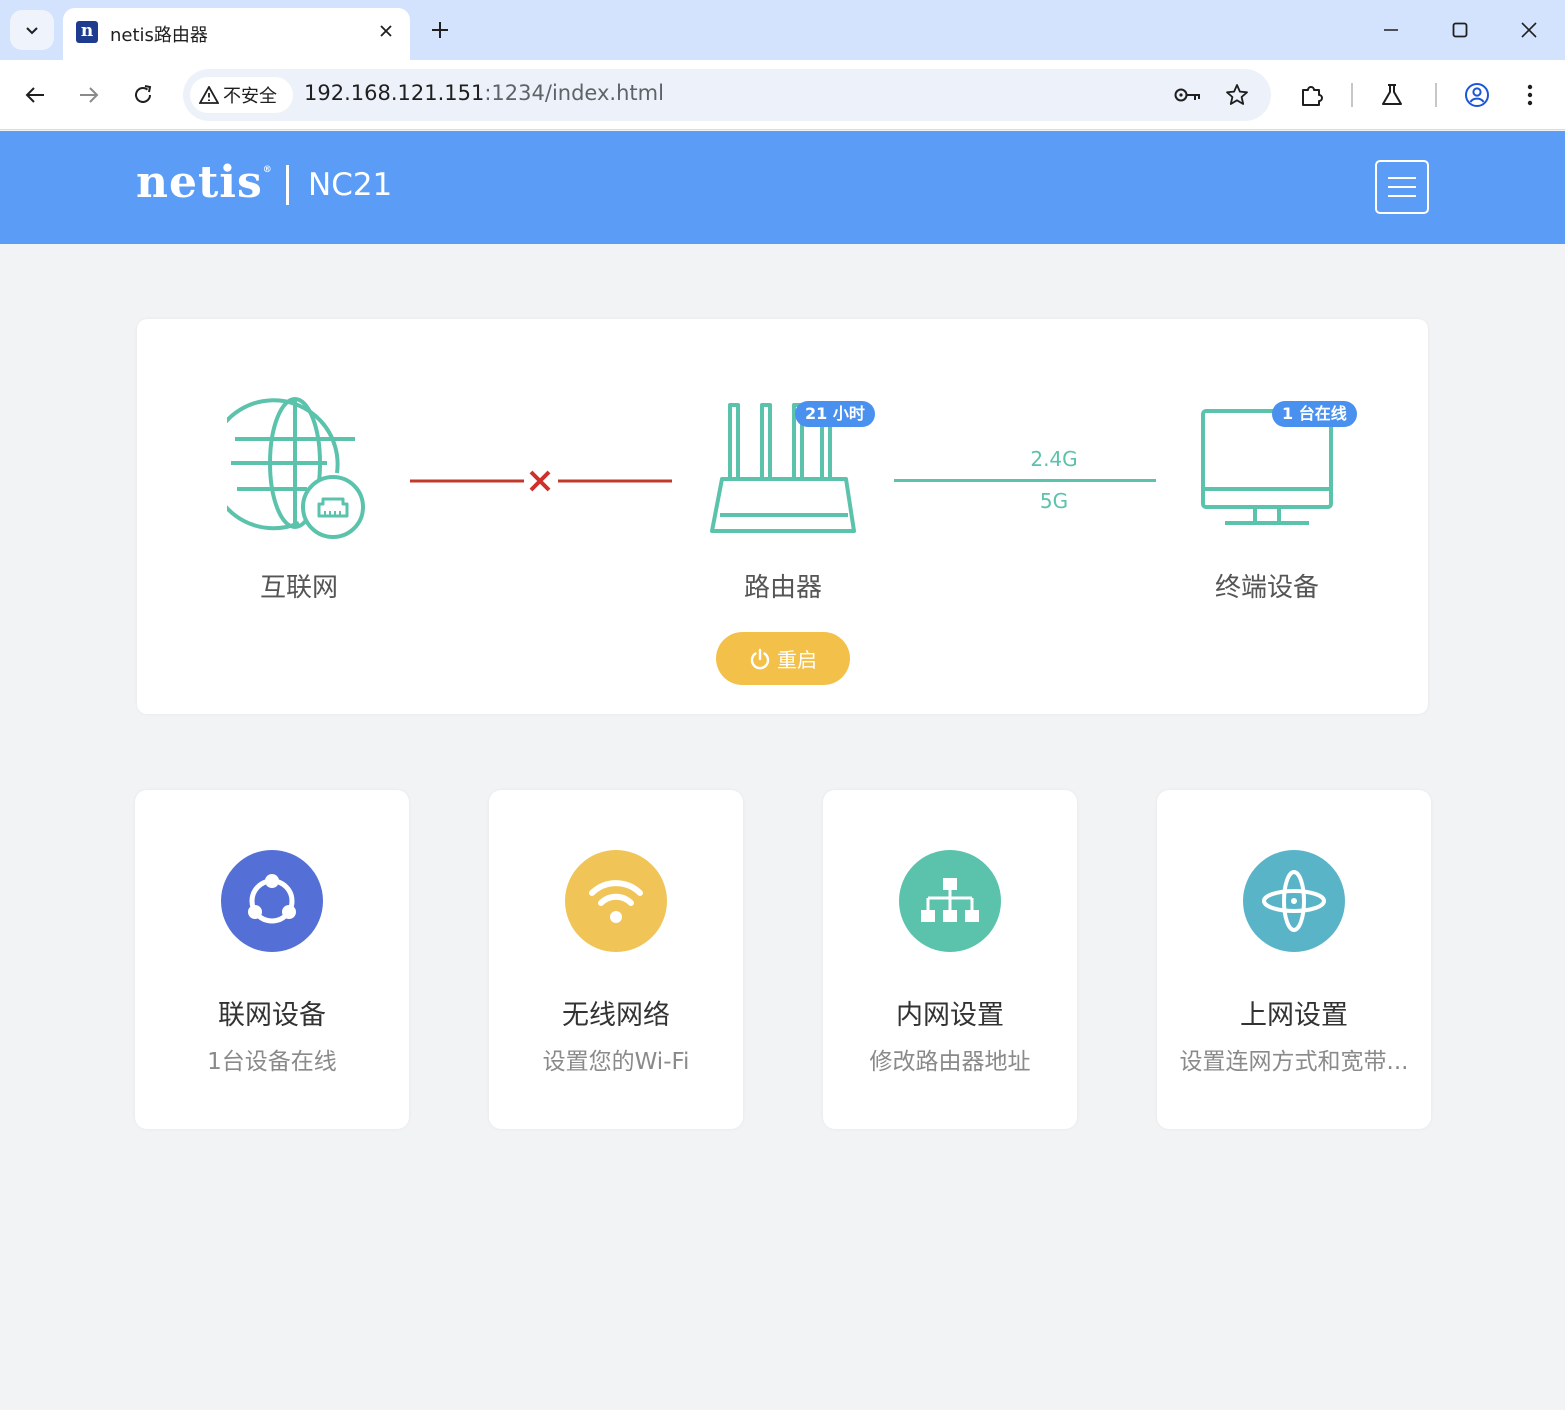 Image resolution: width=1565 pixels, height=1410 pixels. I want to click on puzzle-icon, so click(1312, 96).